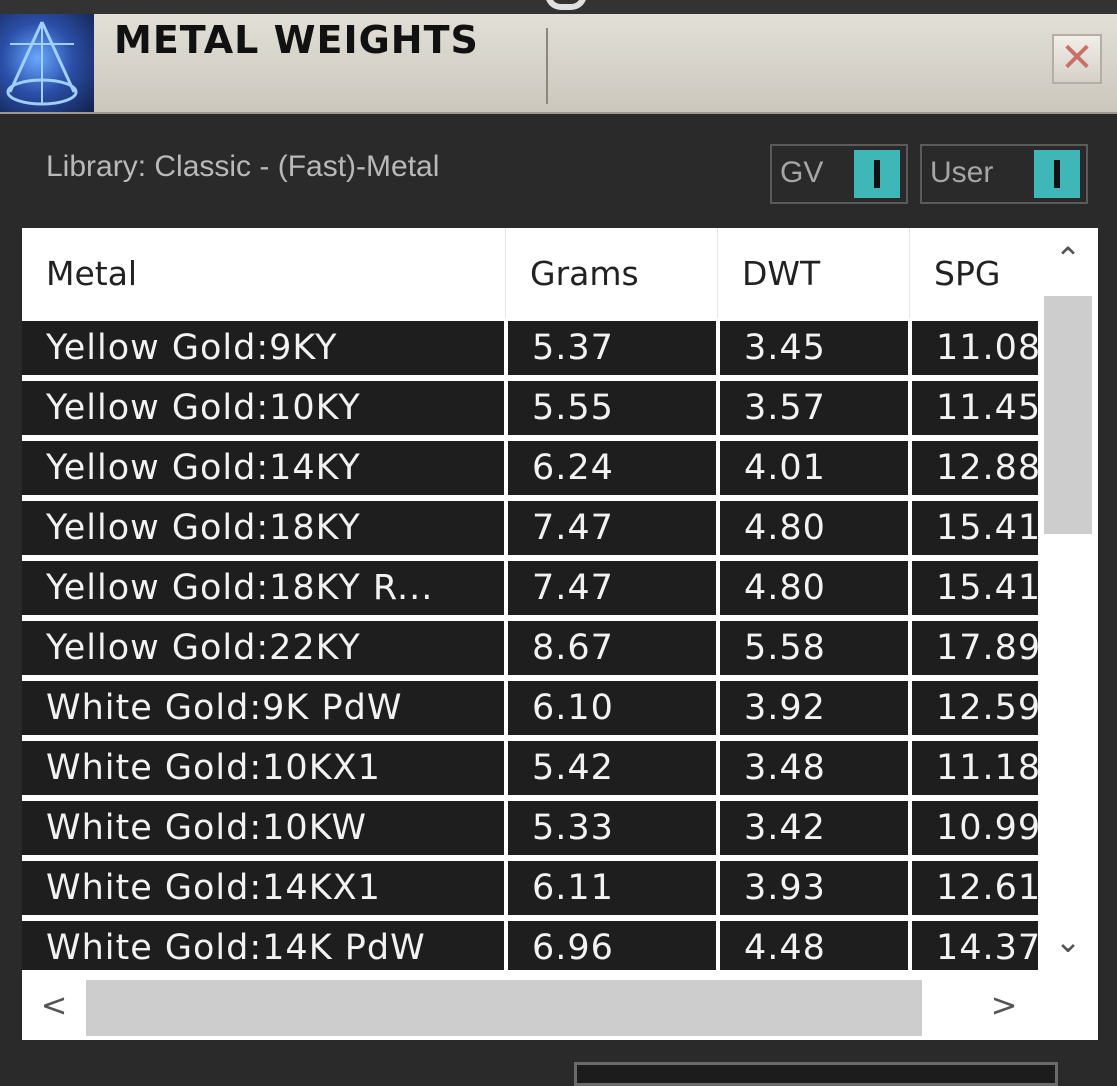 The image size is (1117, 1086). I want to click on top-strip, so click(558, 7).